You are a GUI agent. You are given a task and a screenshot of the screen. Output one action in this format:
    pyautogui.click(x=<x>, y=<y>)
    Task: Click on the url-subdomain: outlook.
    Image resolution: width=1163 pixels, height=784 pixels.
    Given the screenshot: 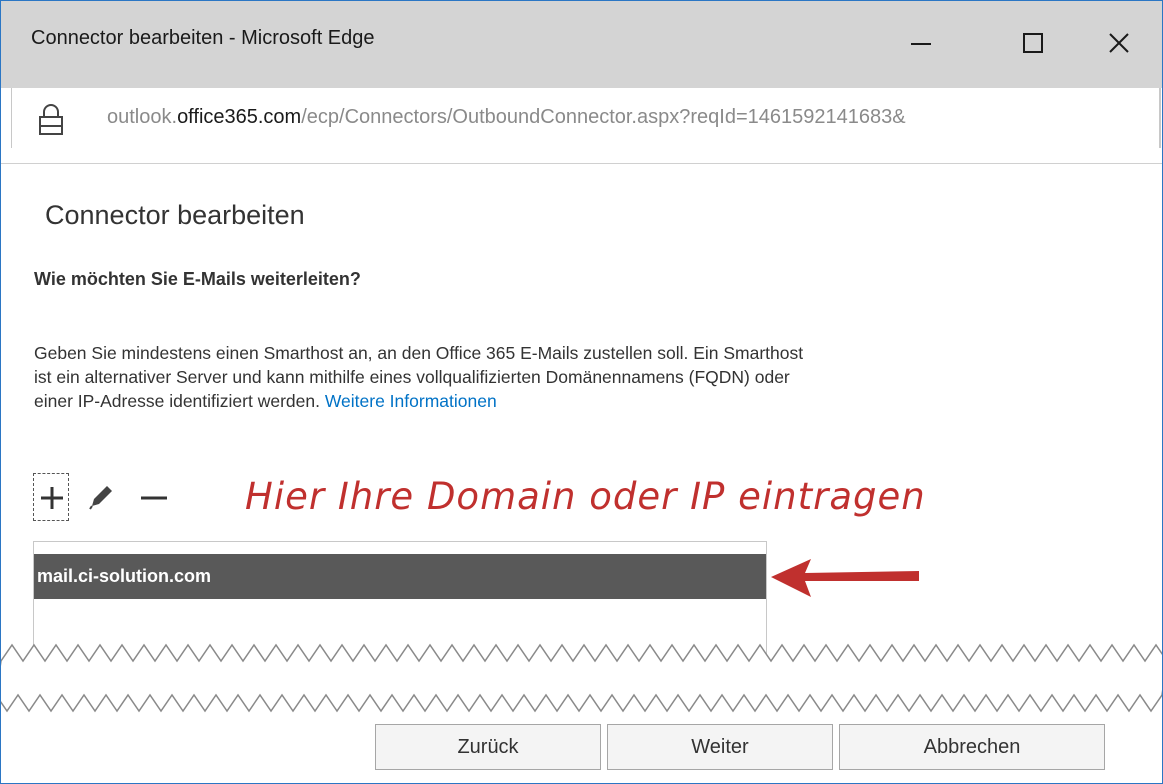 What is the action you would take?
    pyautogui.click(x=142, y=117)
    